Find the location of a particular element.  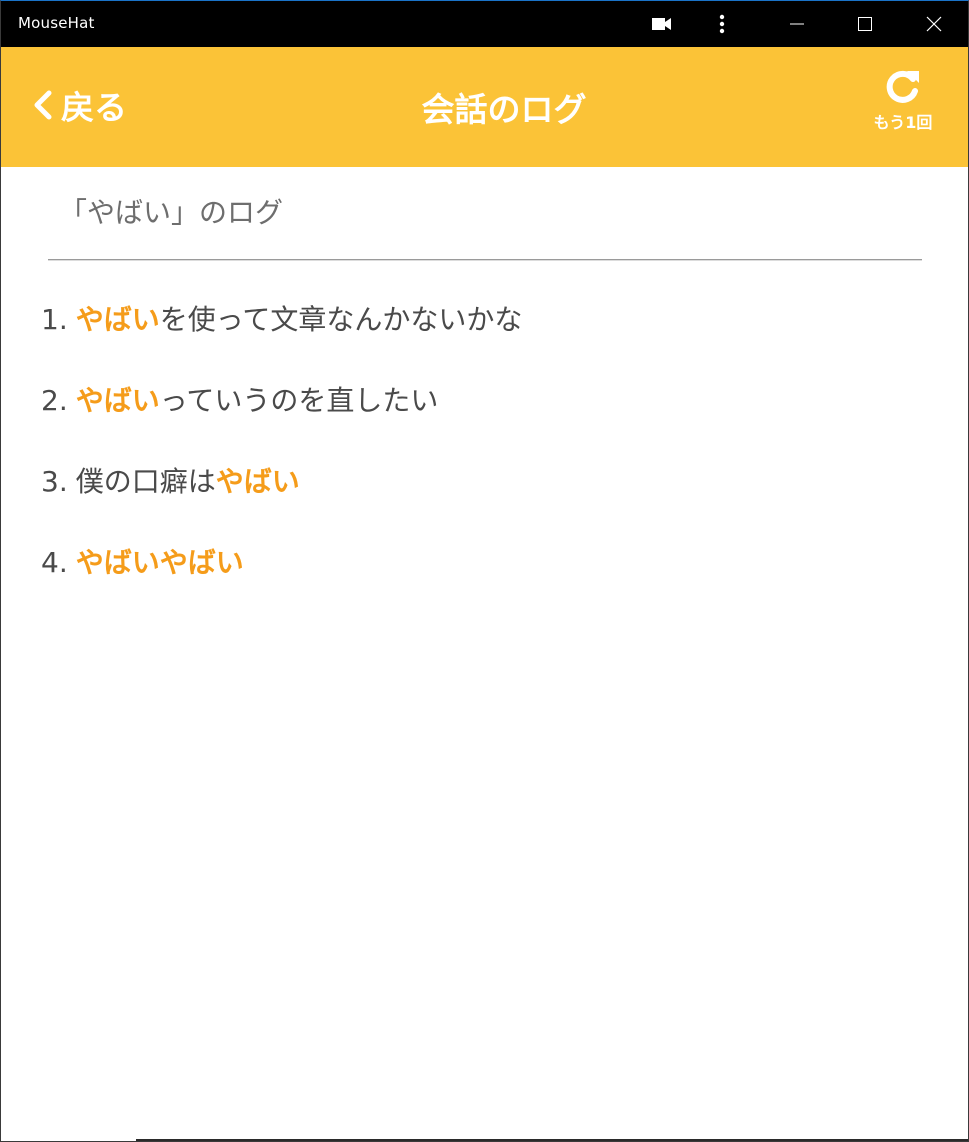

bottom-edge is located at coordinates (552, 1140).